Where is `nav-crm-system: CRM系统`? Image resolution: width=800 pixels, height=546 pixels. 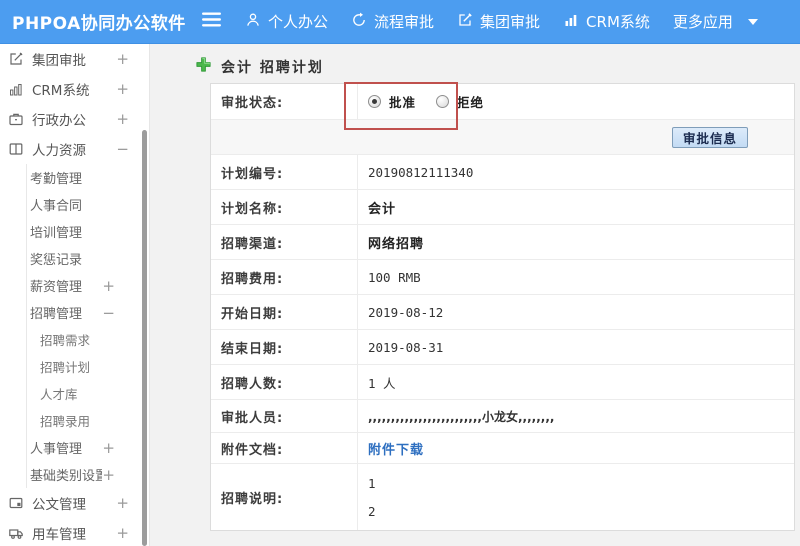
nav-crm-system: CRM系统 is located at coordinates (606, 21).